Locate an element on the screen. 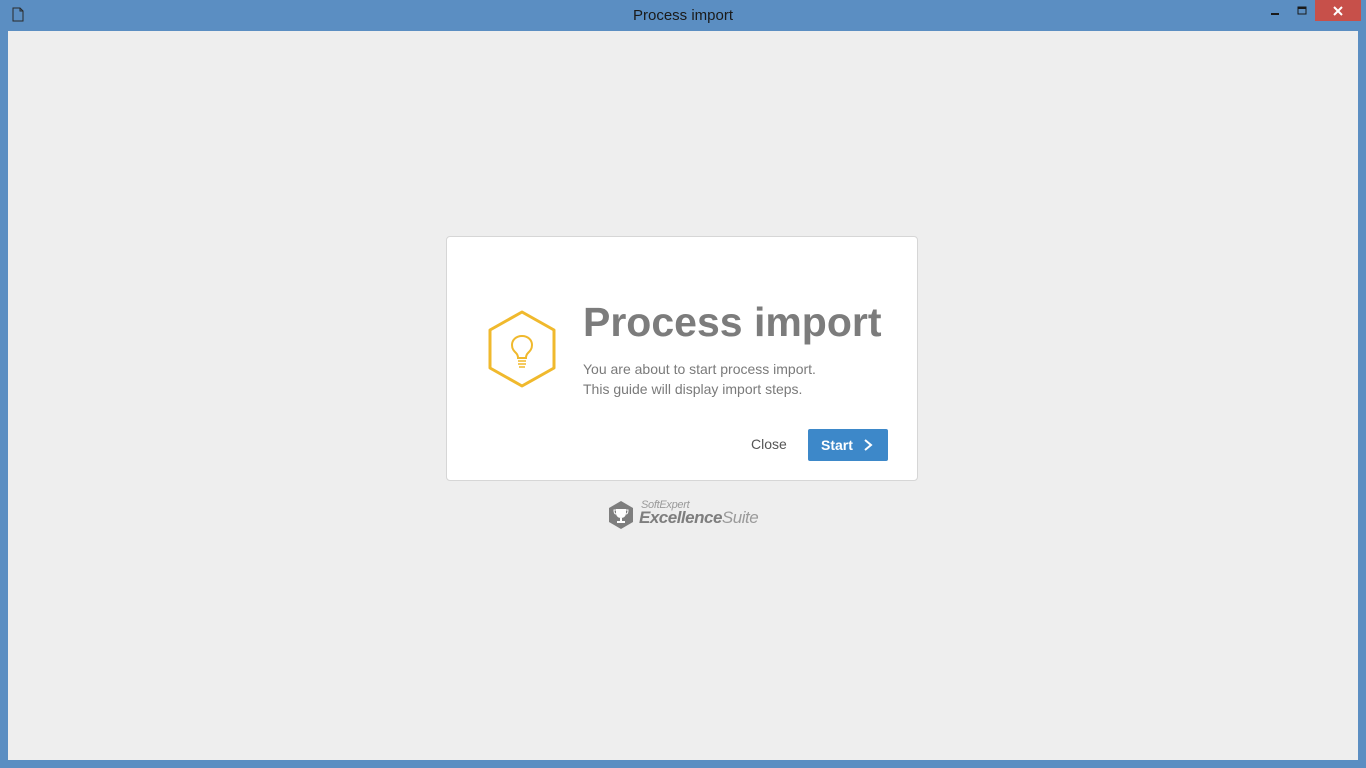  minimize-button is located at coordinates (1275, 10).